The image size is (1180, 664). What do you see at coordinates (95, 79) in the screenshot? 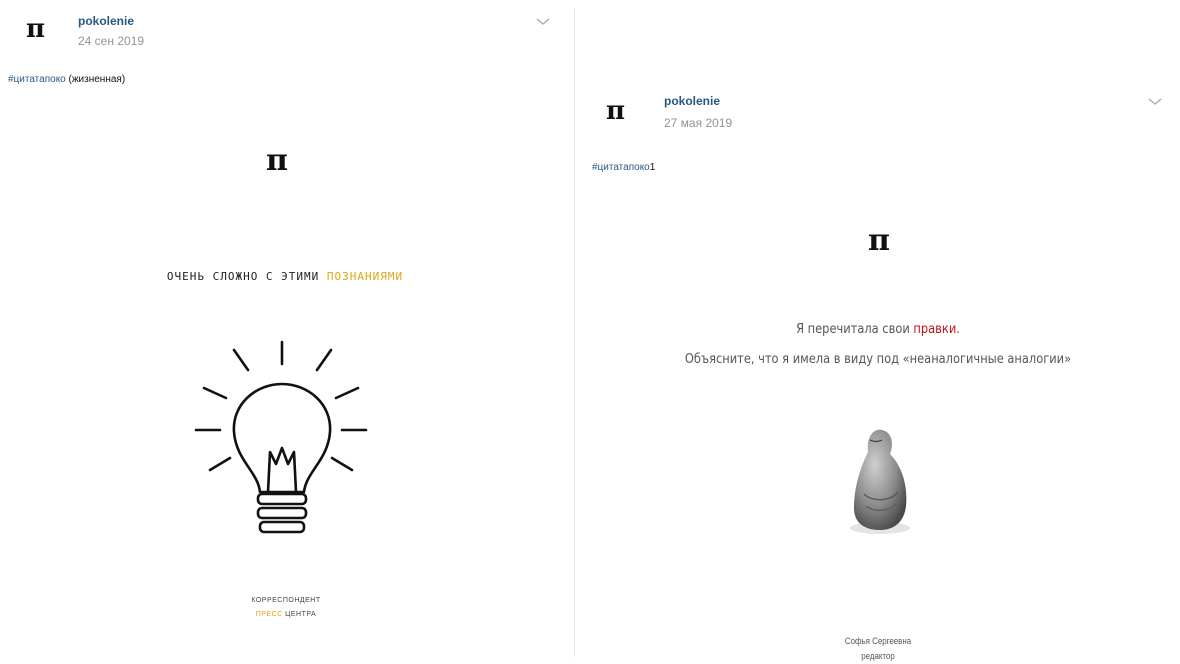
I see `caption-text: (жизненная)` at bounding box center [95, 79].